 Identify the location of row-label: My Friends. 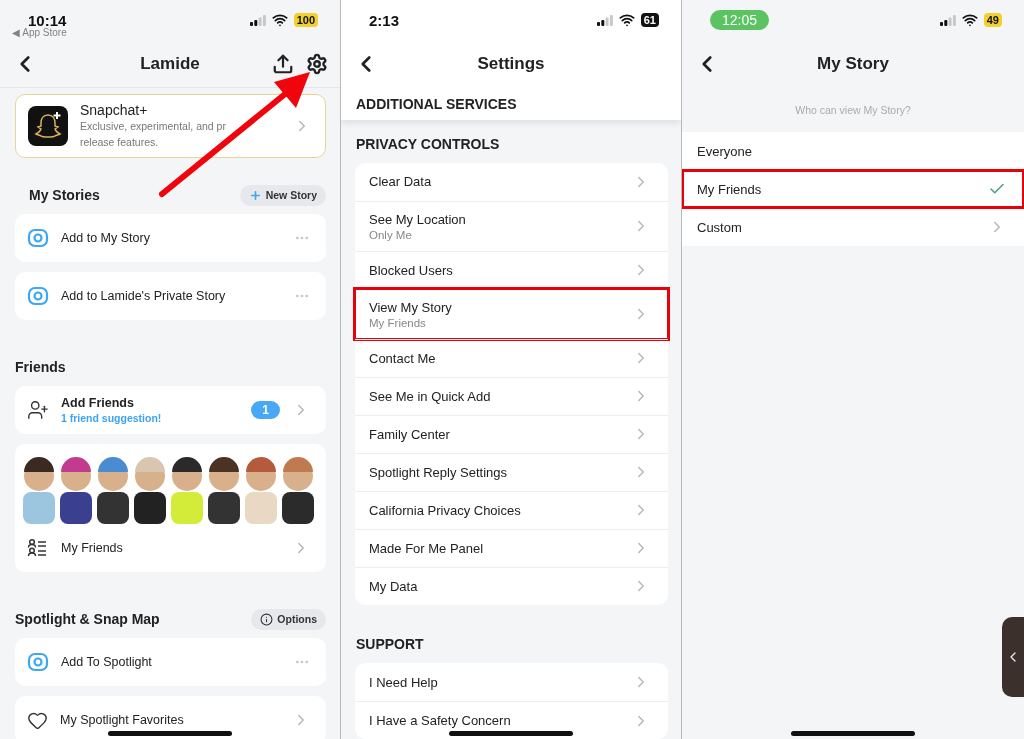
(92, 548).